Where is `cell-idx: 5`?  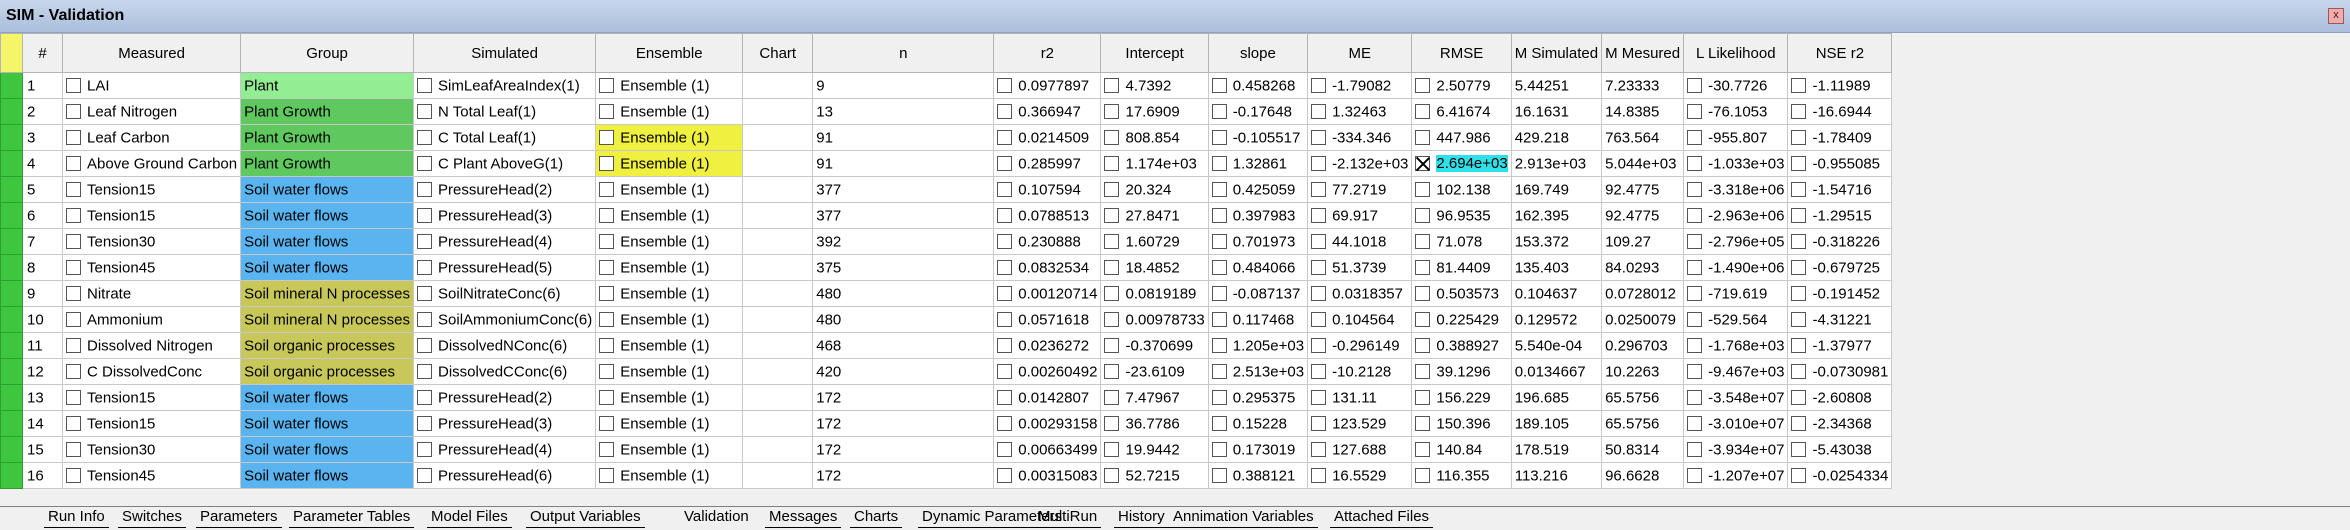
cell-idx: 5 is located at coordinates (42, 189).